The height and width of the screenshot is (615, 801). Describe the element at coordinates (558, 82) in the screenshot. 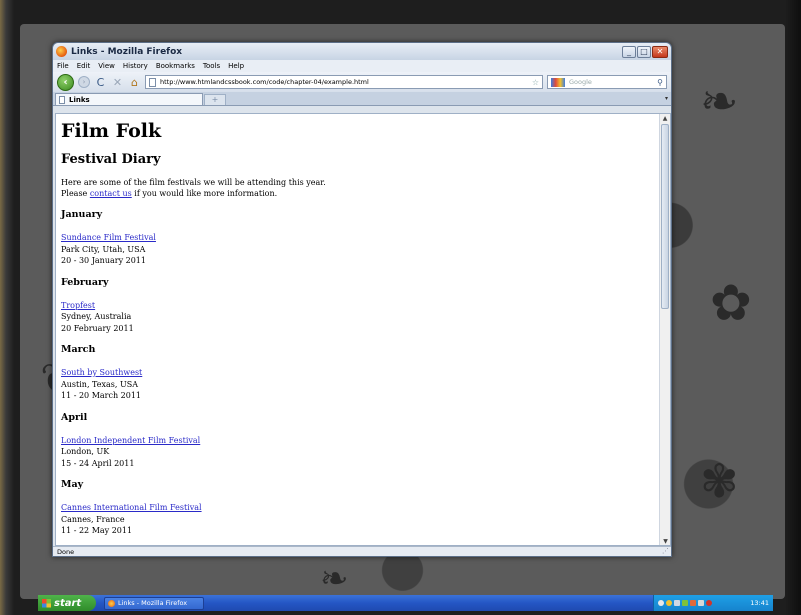

I see `search-engine-icon` at that location.